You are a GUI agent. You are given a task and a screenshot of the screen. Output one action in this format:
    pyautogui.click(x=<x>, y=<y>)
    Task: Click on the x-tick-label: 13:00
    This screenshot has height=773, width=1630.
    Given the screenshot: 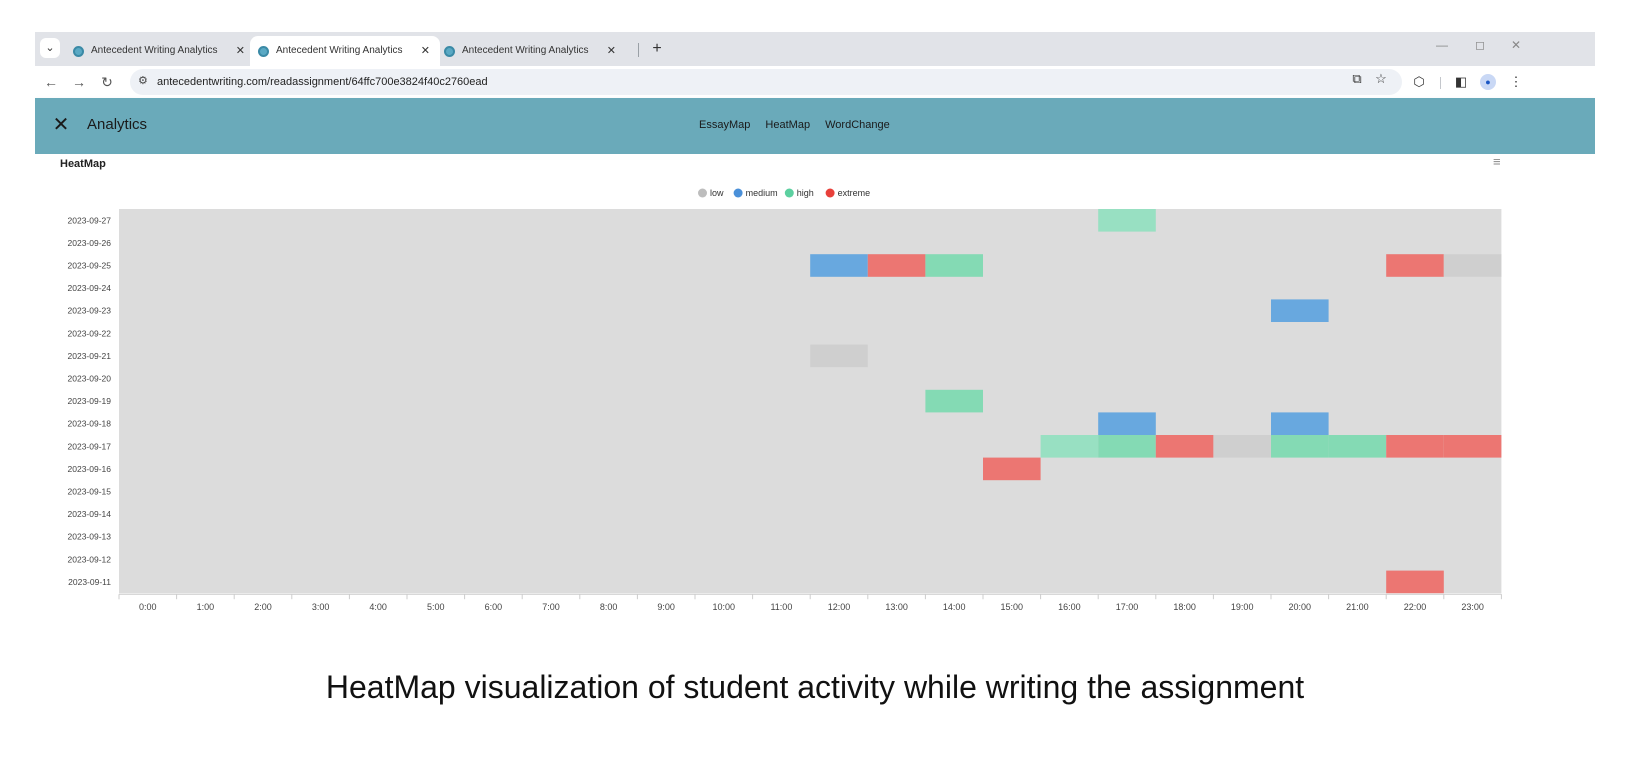 What is the action you would take?
    pyautogui.click(x=896, y=607)
    